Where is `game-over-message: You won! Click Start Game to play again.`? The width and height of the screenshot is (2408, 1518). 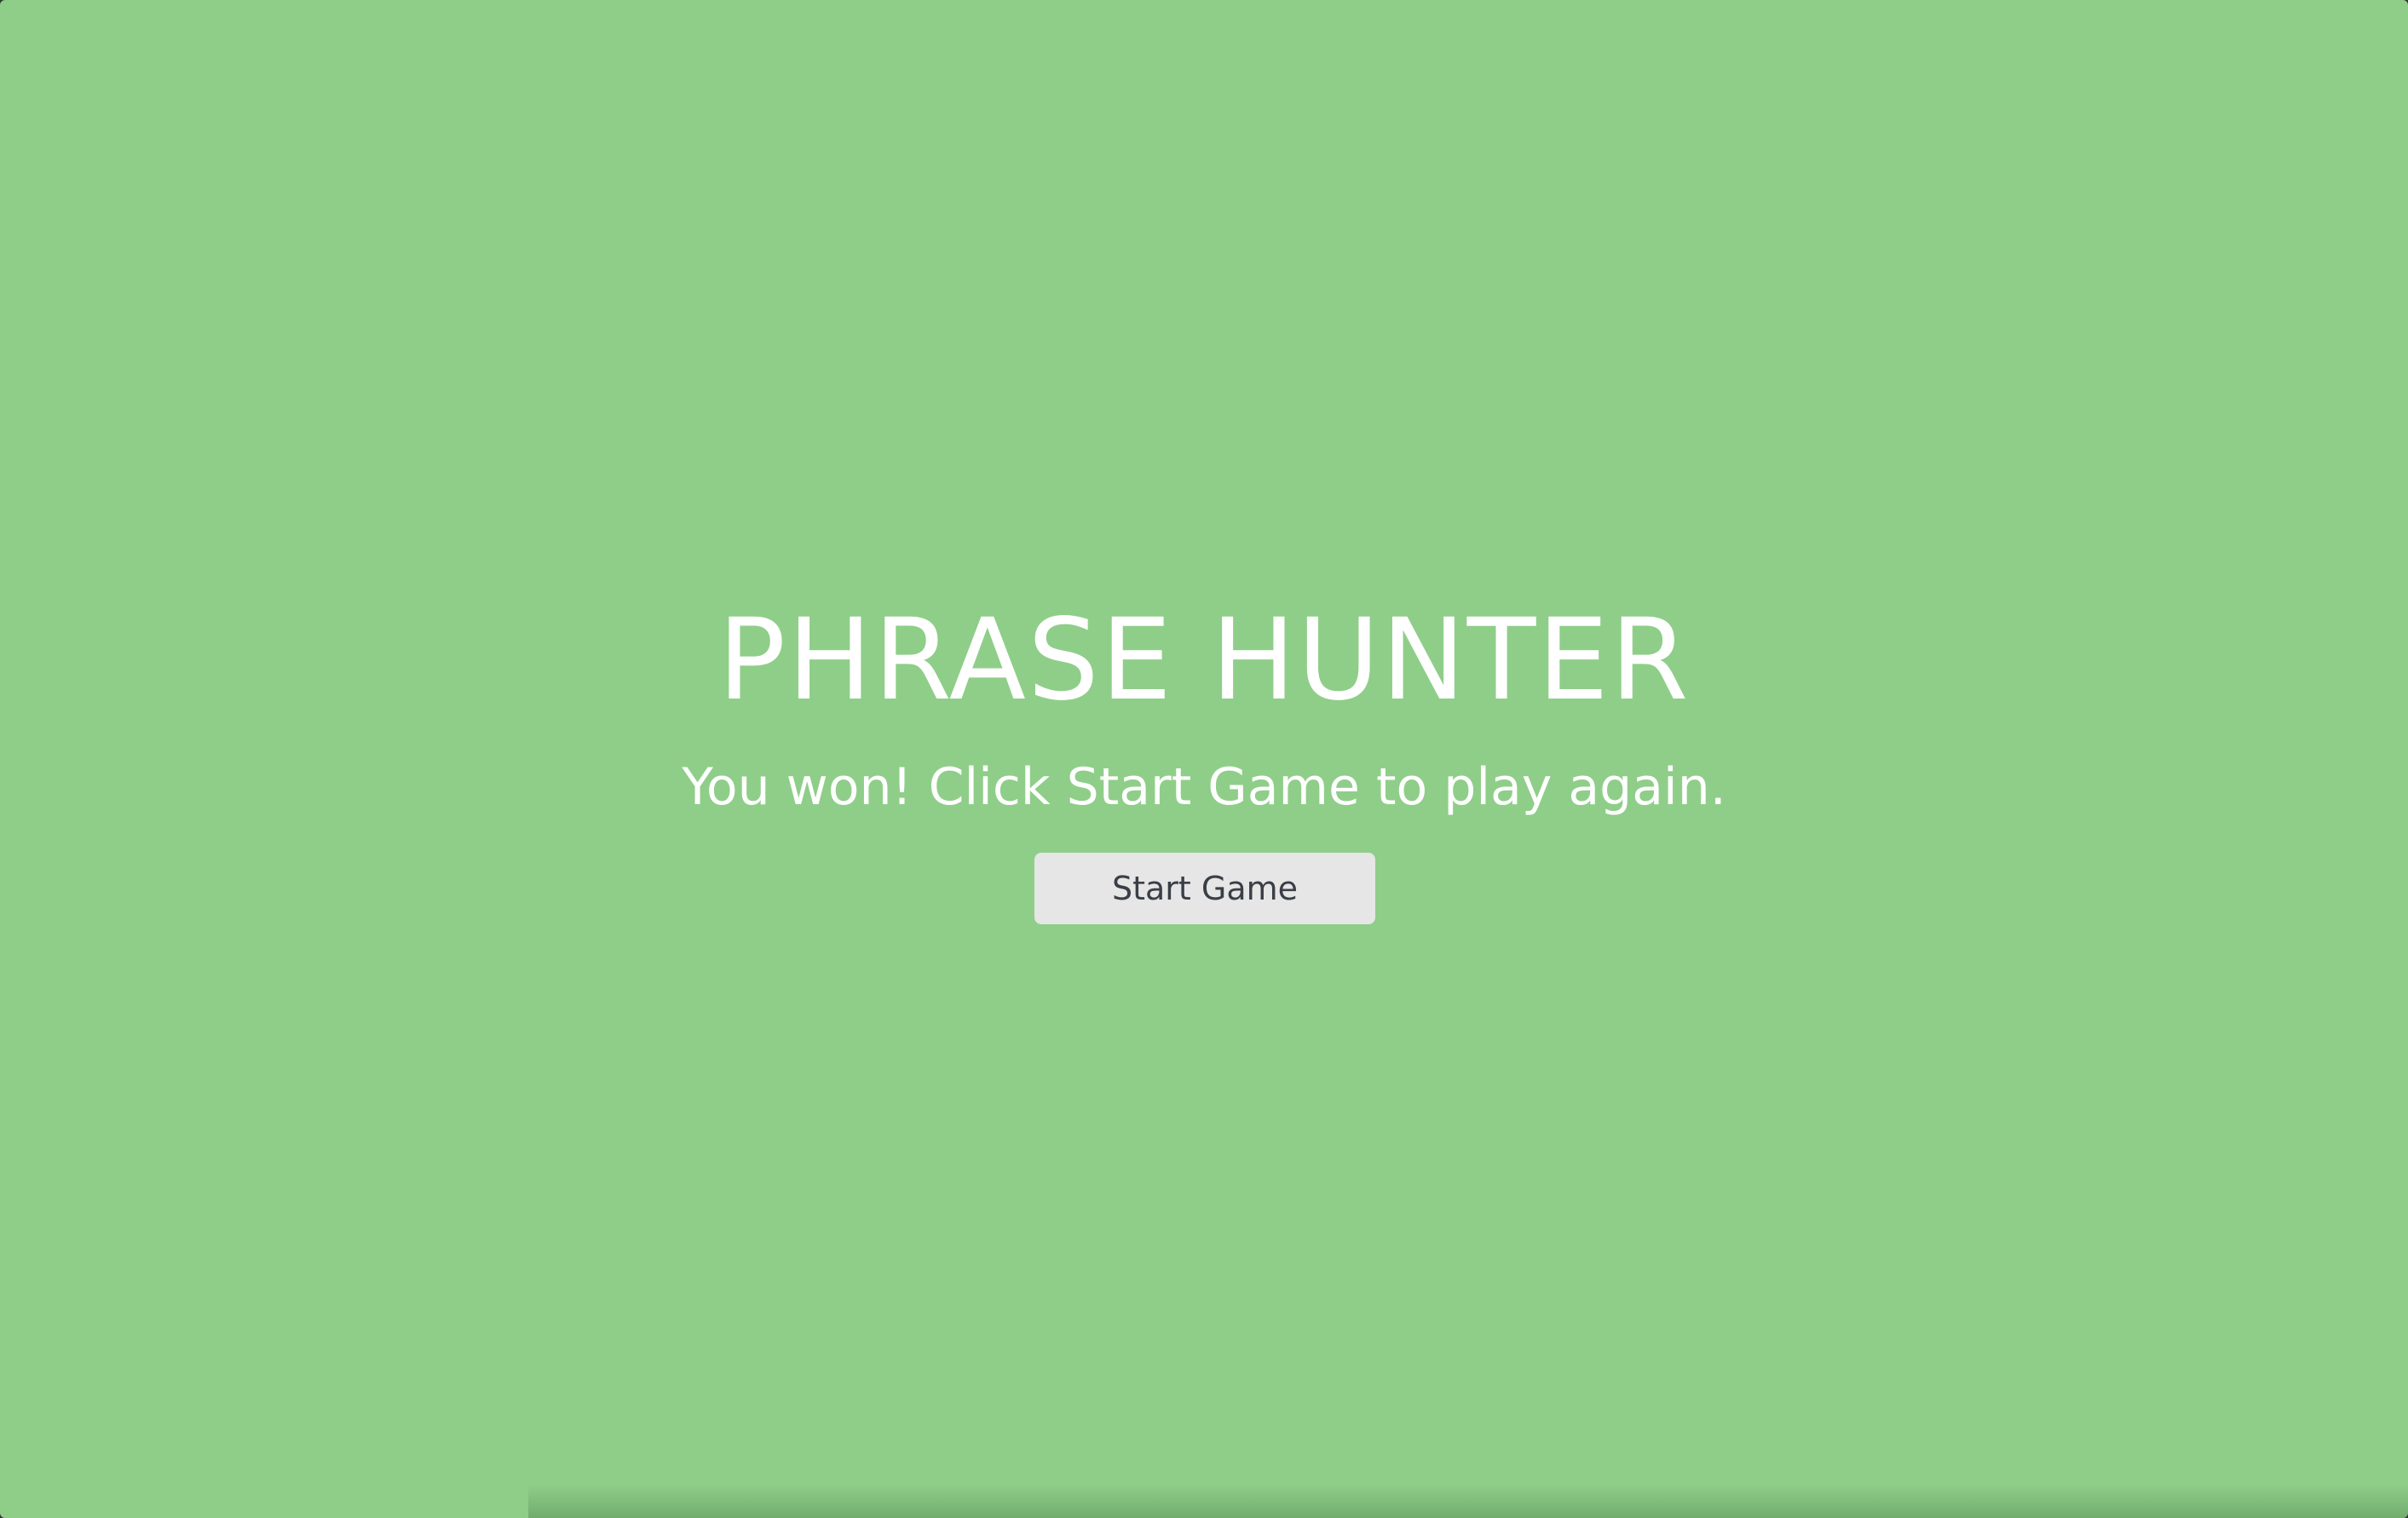
game-over-message: You won! Click Start Game to play again. is located at coordinates (1204, 787).